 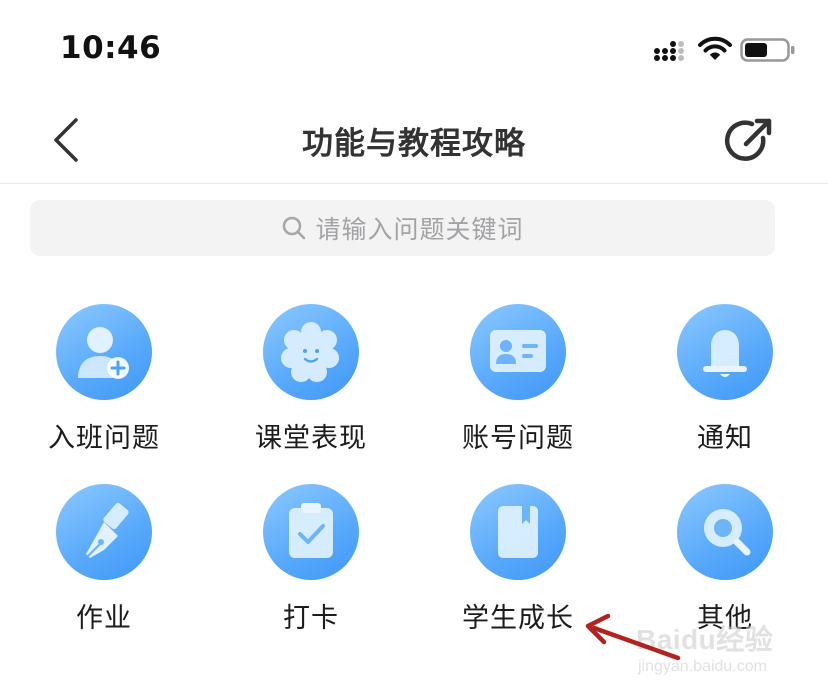 What do you see at coordinates (414, 144) in the screenshot?
I see `page-title: 功能与教程攻略` at bounding box center [414, 144].